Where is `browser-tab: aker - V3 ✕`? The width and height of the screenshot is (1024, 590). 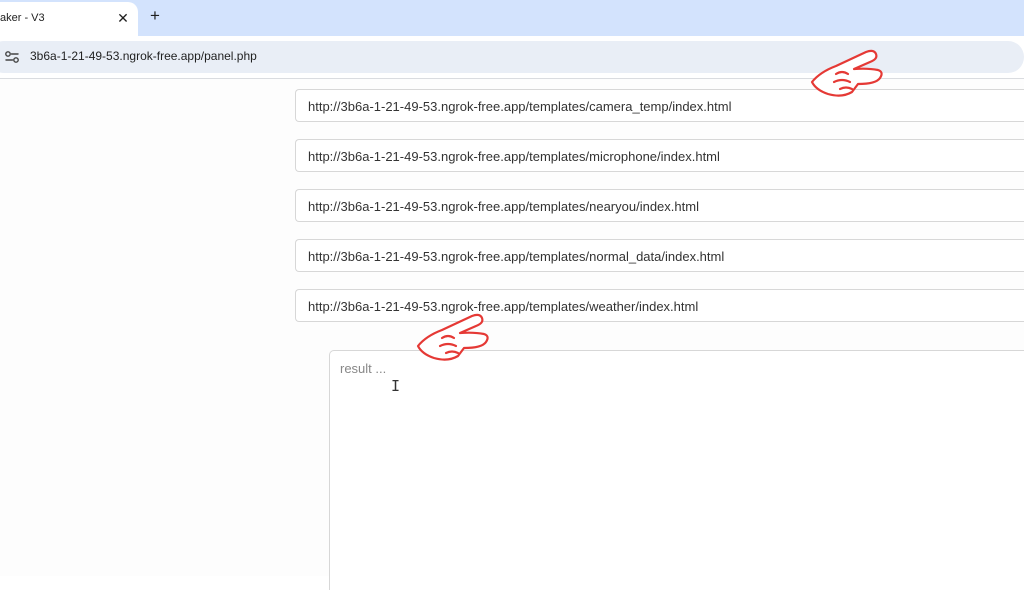
browser-tab: aker - V3 ✕ is located at coordinates (69, 19).